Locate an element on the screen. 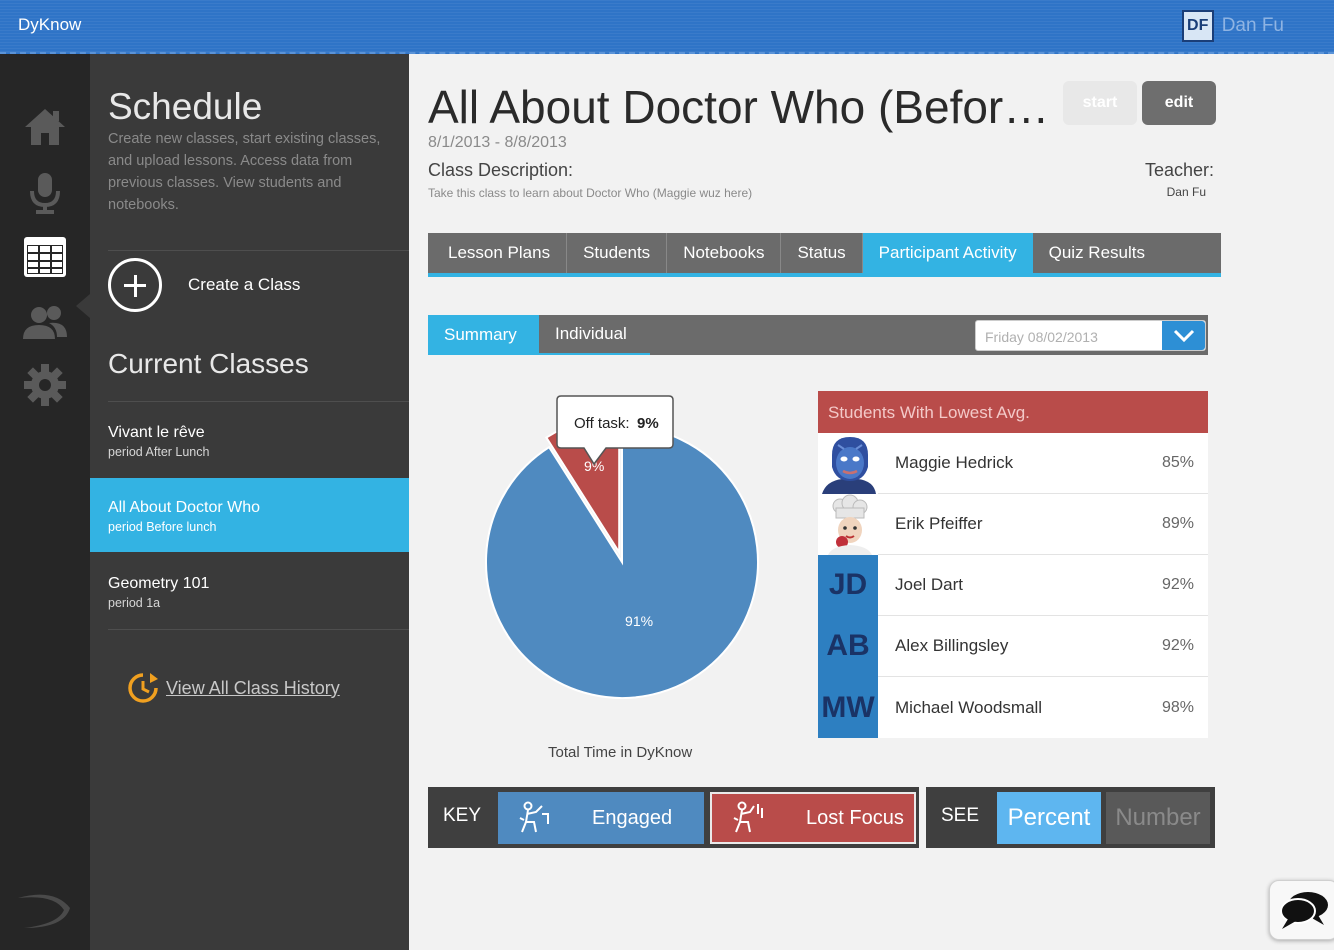  current-classes-heading: Current Classes is located at coordinates (208, 363).